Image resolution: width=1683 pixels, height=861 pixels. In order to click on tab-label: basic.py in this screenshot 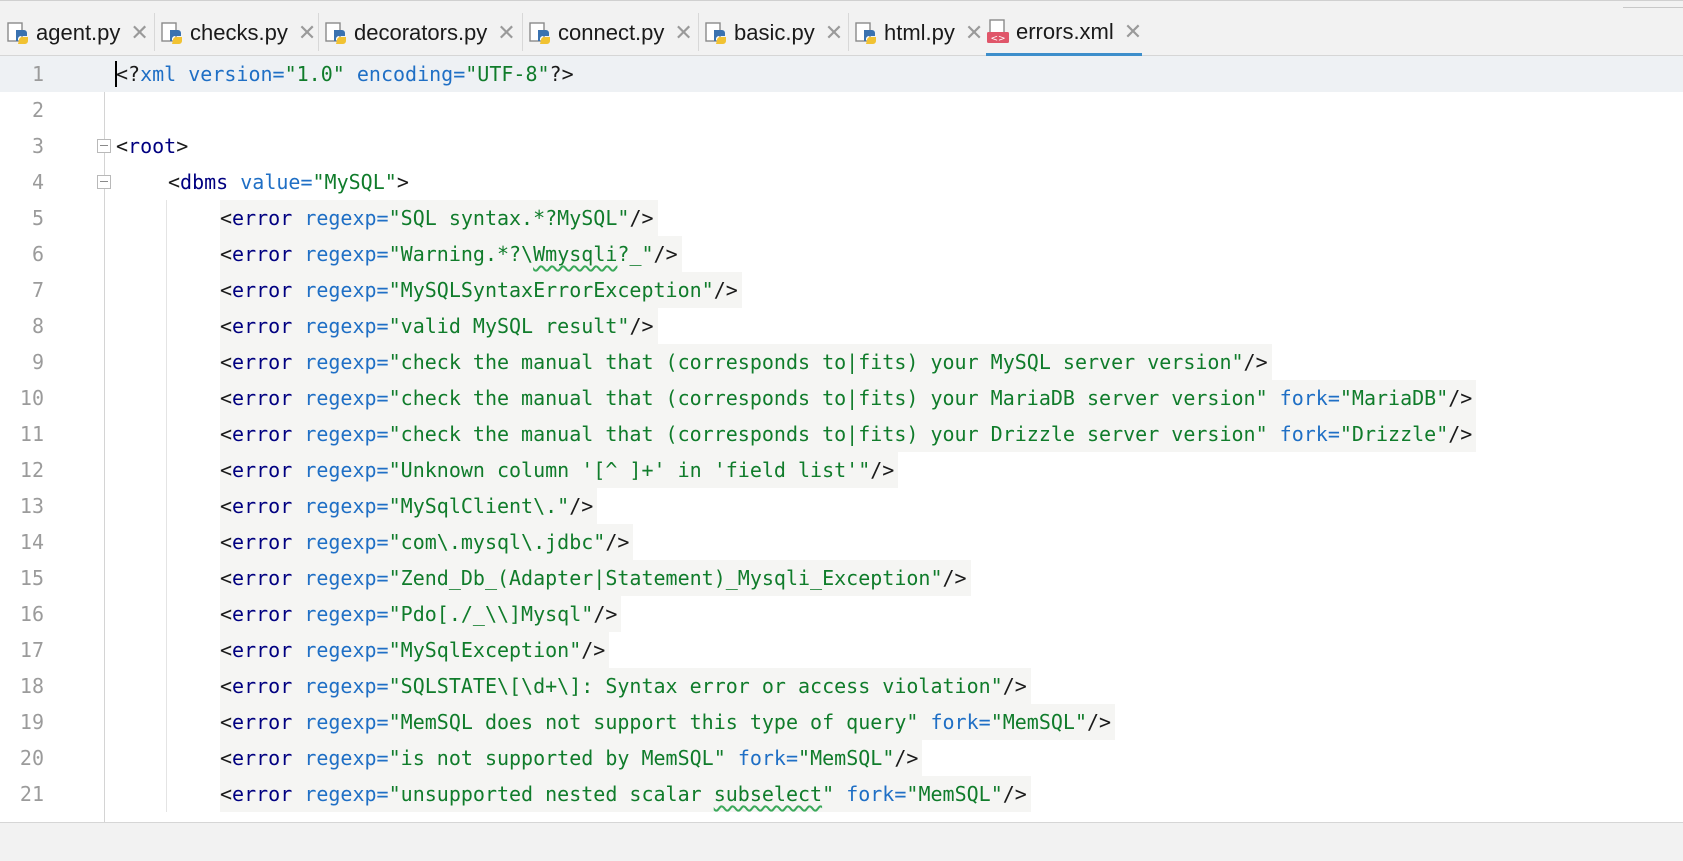, I will do `click(774, 32)`.